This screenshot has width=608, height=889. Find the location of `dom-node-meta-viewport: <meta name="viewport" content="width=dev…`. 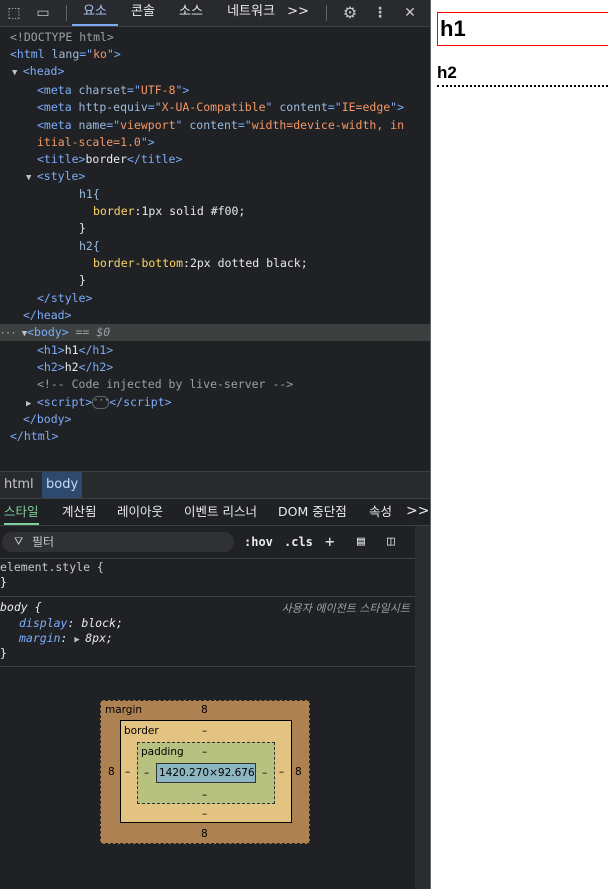

dom-node-meta-viewport: <meta name="viewport" content="width=dev… is located at coordinates (215, 125).